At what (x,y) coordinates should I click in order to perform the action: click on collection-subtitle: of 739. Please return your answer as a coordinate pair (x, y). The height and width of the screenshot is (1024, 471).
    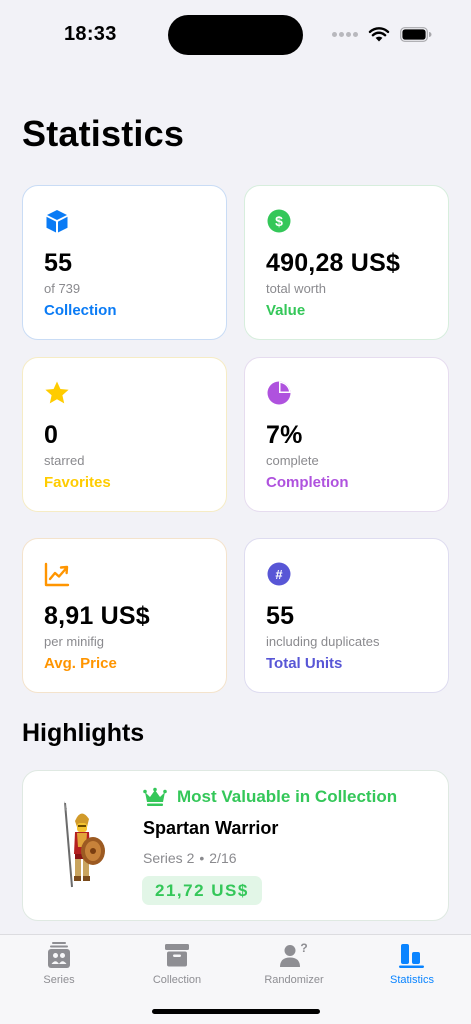
    Looking at the image, I should click on (62, 288).